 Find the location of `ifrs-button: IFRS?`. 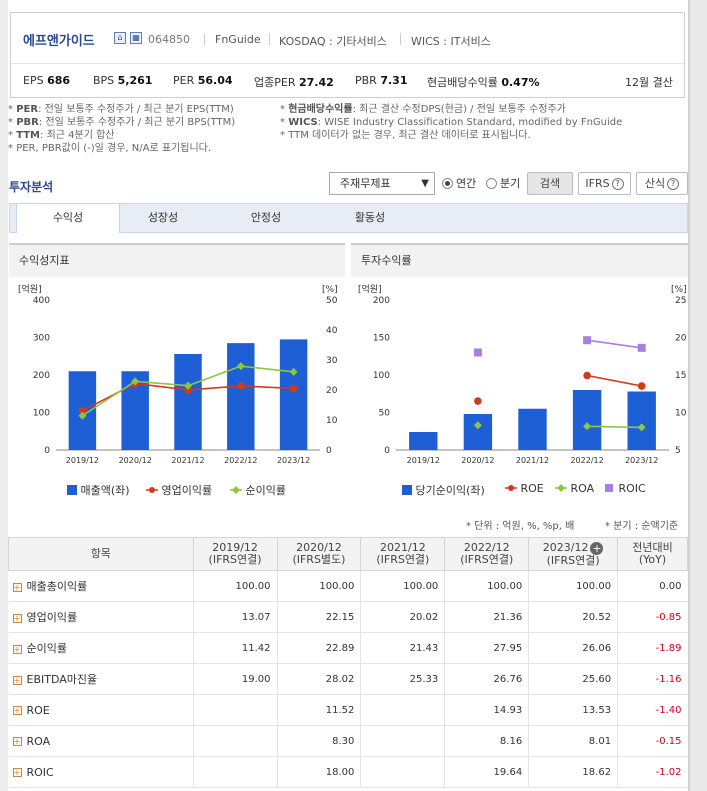

ifrs-button: IFRS? is located at coordinates (604, 183).